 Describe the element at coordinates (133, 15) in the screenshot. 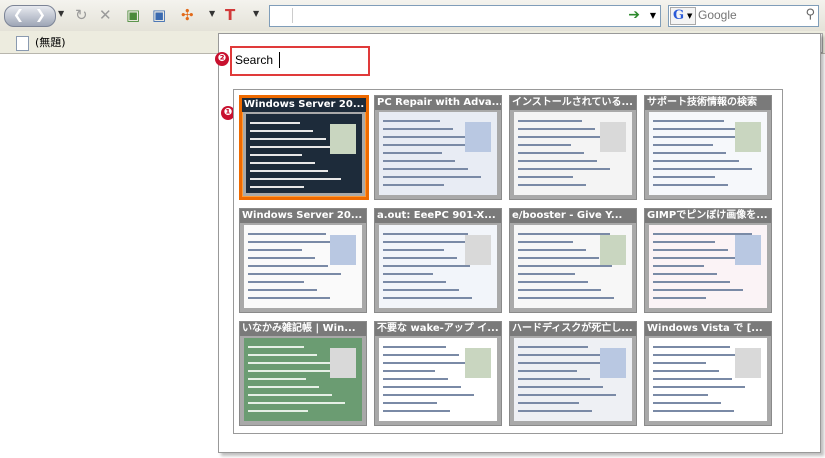

I see `new-tab-icon: ▣` at that location.